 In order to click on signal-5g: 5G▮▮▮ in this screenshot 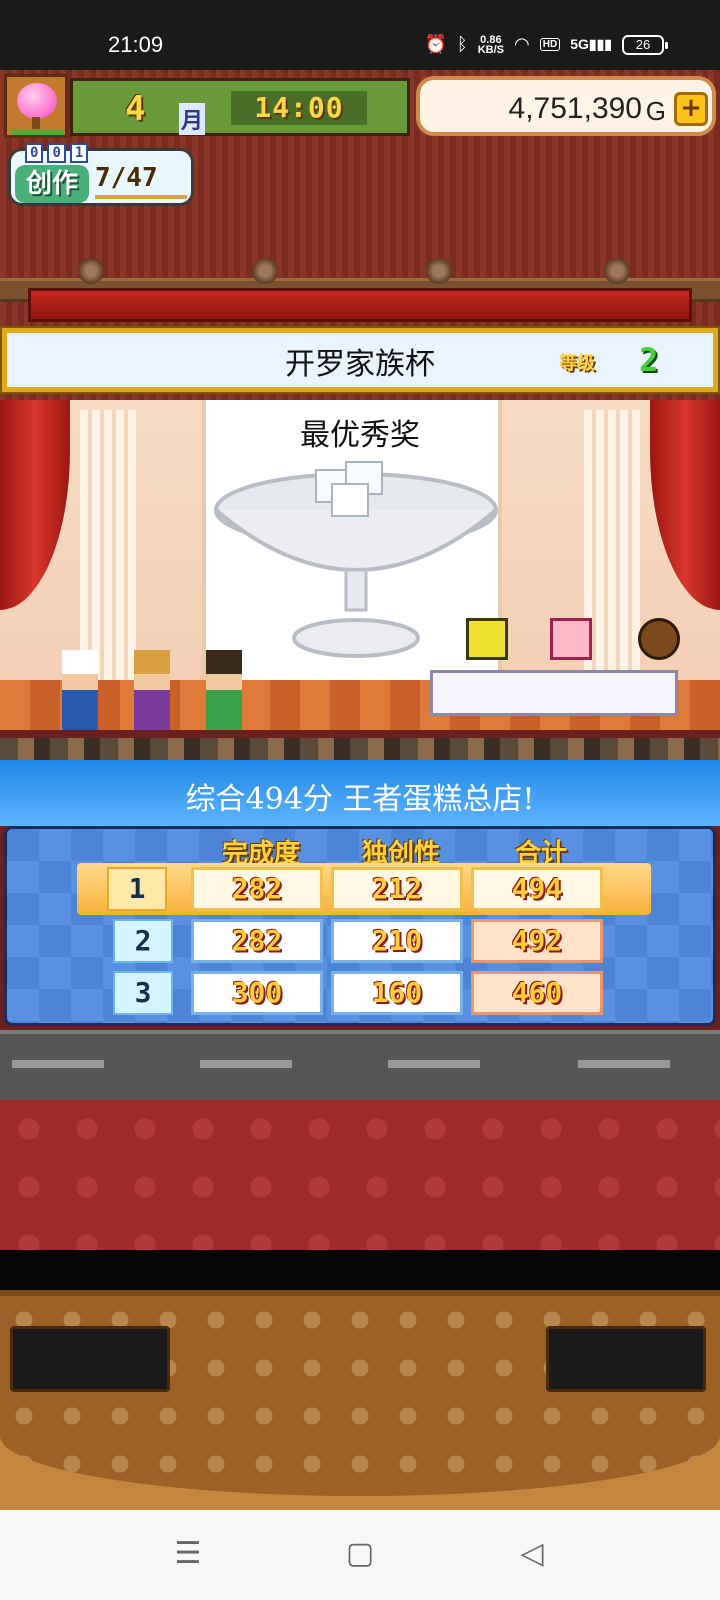, I will do `click(591, 44)`.